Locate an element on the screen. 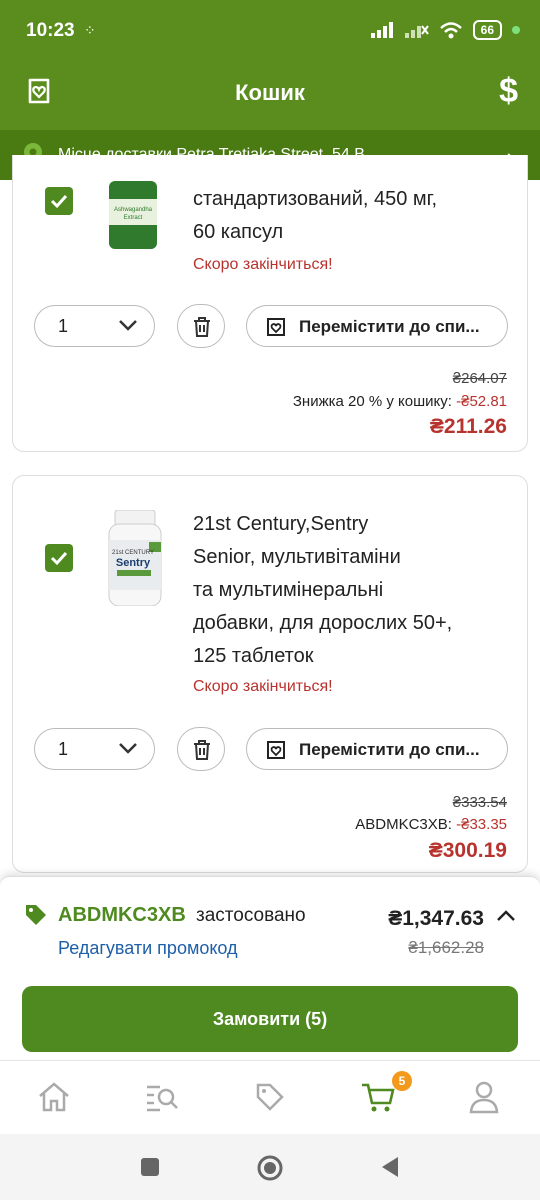 The image size is (540, 1200). product-title: стандартизований, 450 мг, 60 капсул is located at coordinates (315, 216).